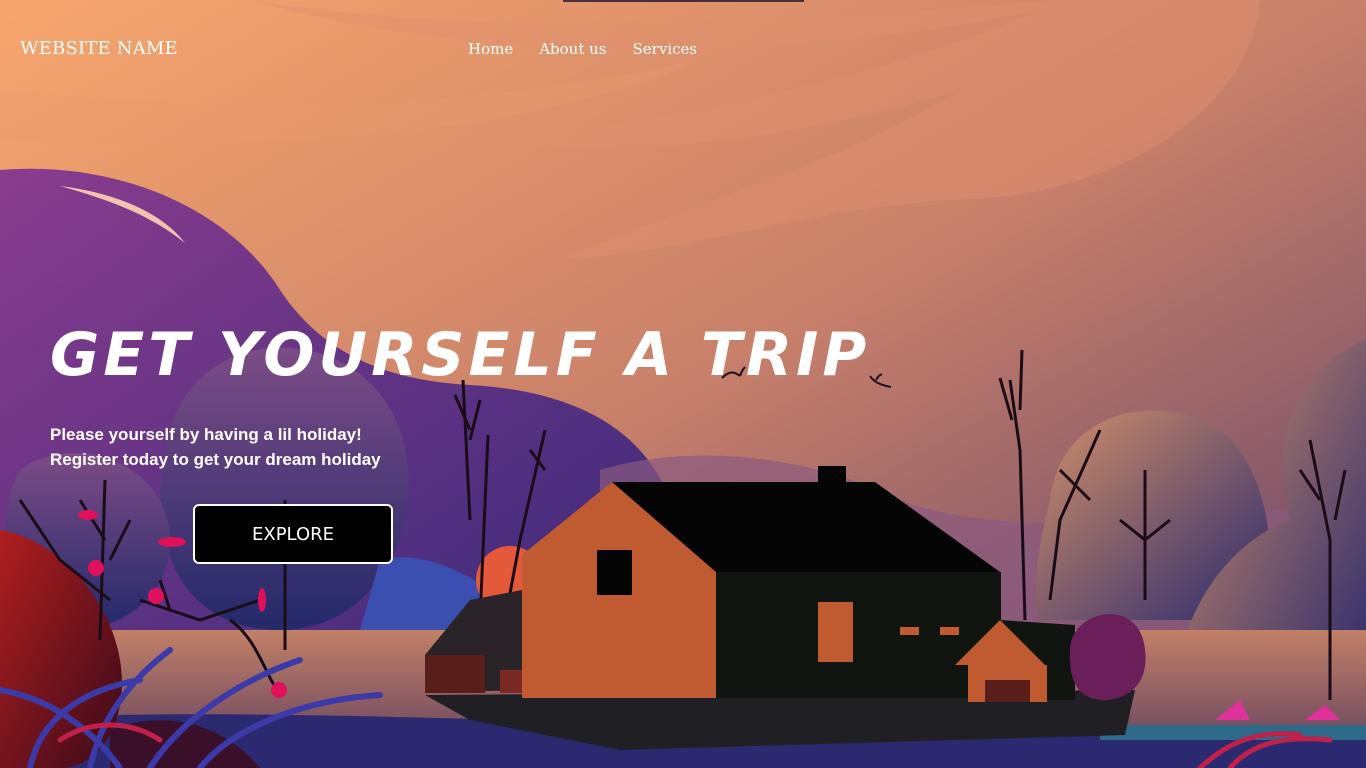 The width and height of the screenshot is (1366, 768). What do you see at coordinates (490, 49) in the screenshot?
I see `nav-home: Home` at bounding box center [490, 49].